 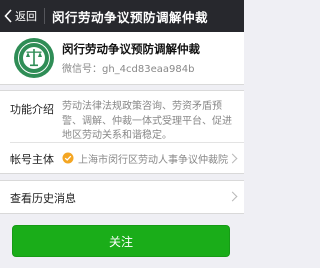 I want to click on account-logo, so click(x=34, y=58).